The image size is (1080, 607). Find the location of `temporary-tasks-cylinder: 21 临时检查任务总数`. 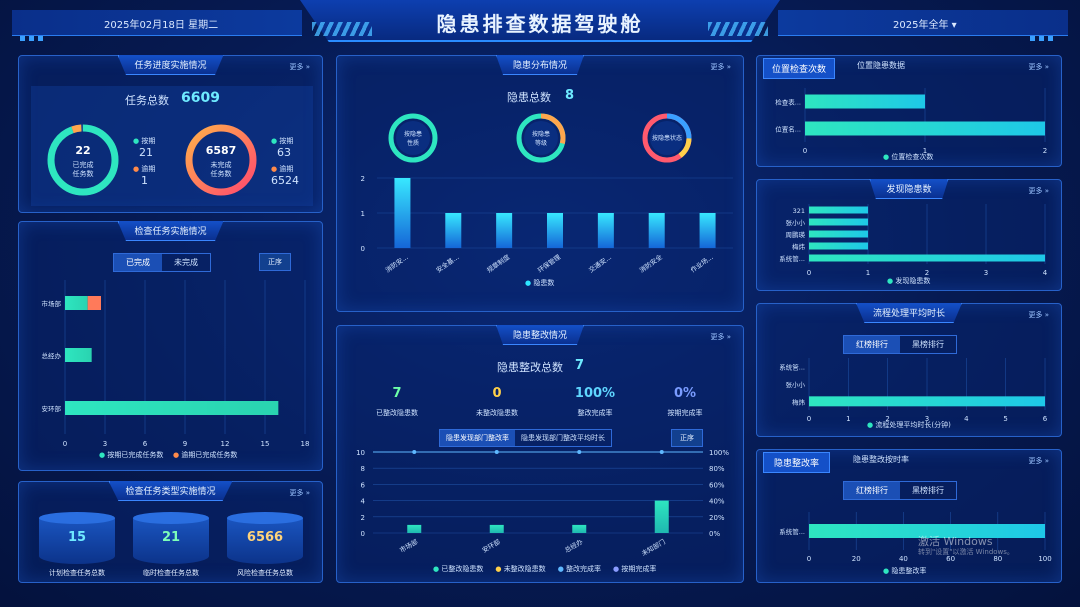

temporary-tasks-cylinder: 21 临时检查任务总数 is located at coordinates (171, 545).